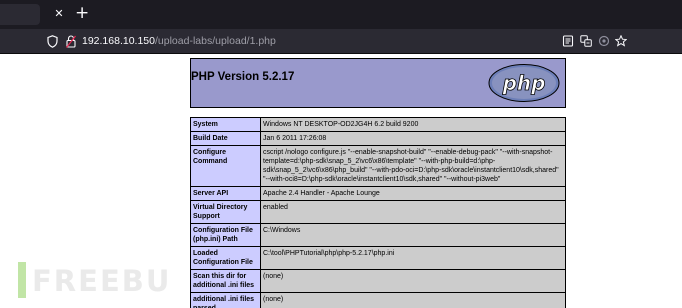 This screenshot has width=682, height=308. What do you see at coordinates (225, 281) in the screenshot?
I see `config-key: Scan this dir for additional .ini files` at bounding box center [225, 281].